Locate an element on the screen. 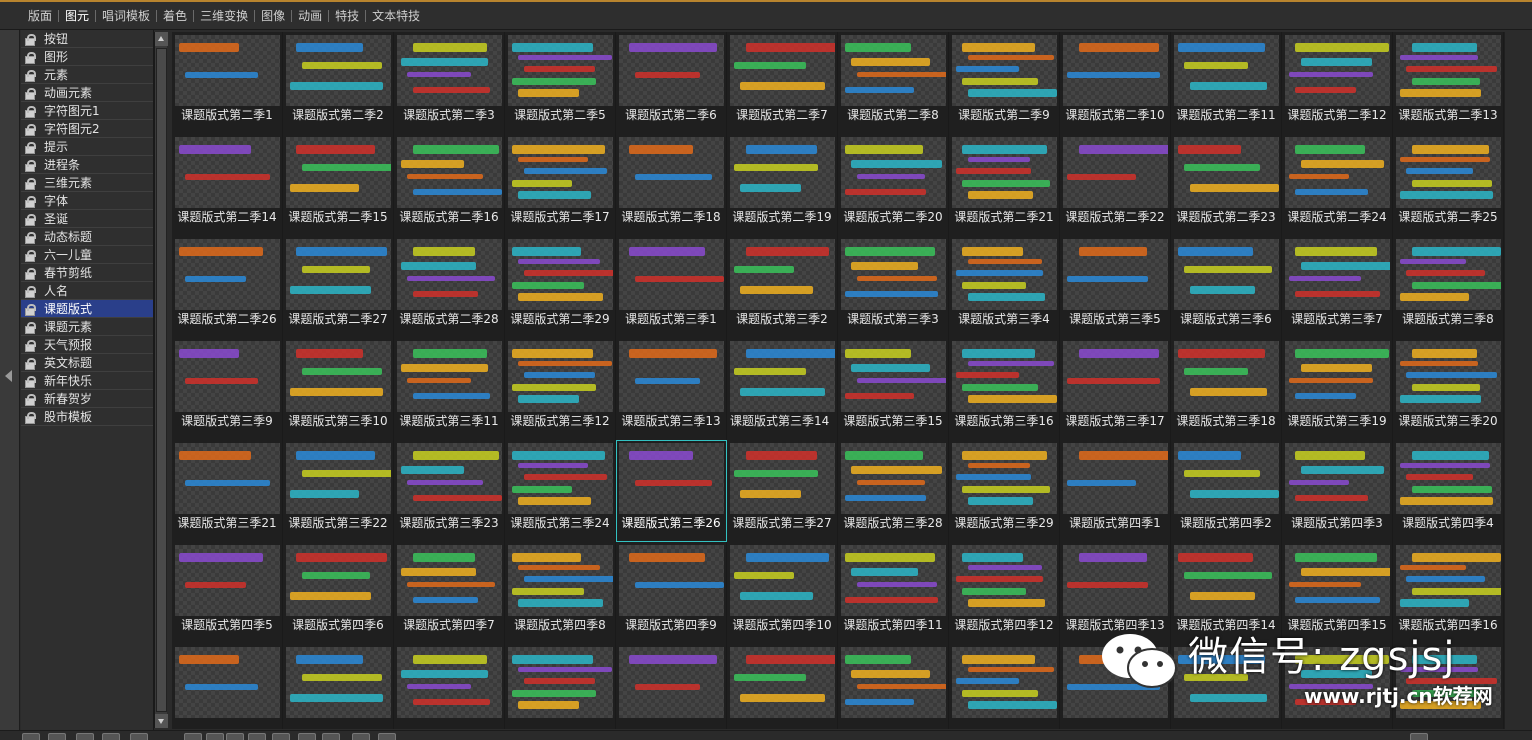  template-thumbnail: 课题版式第二季27 is located at coordinates (338, 287).